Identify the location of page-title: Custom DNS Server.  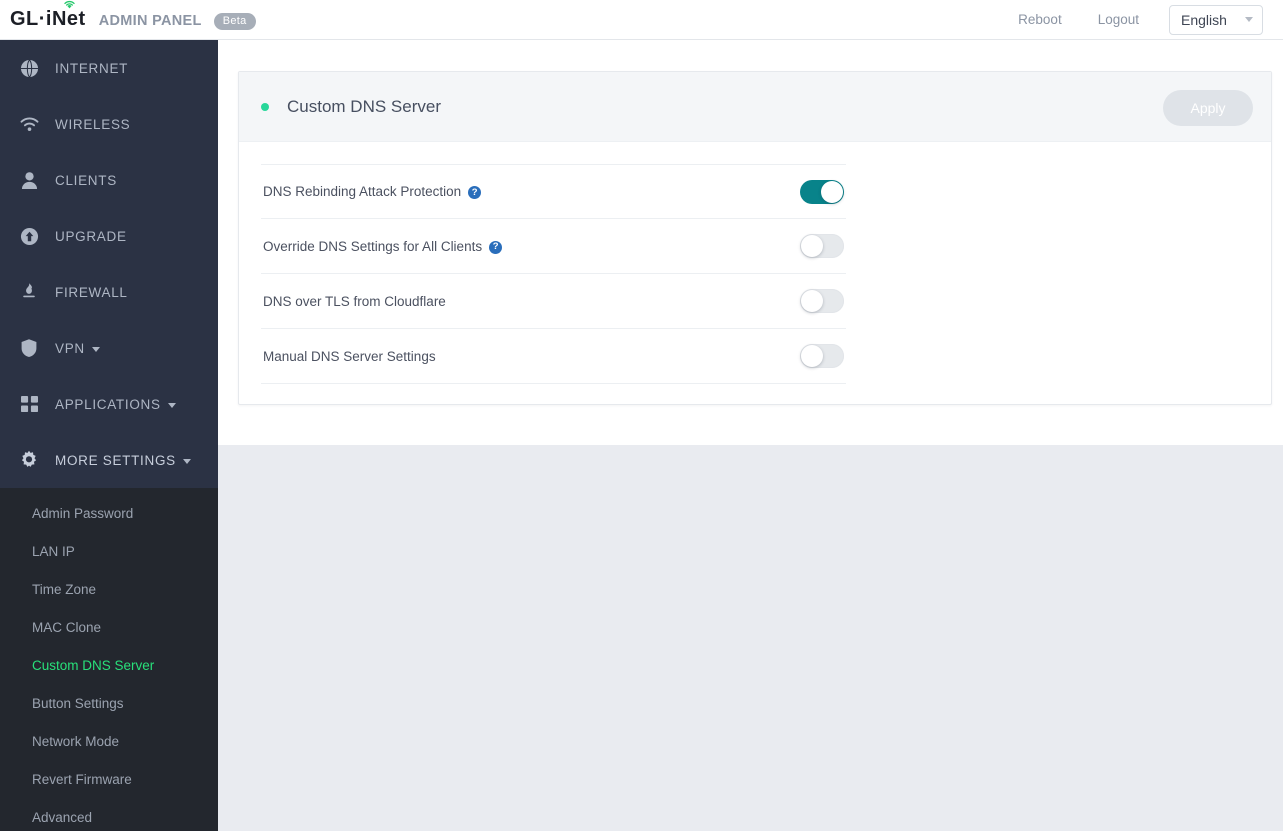
(364, 106).